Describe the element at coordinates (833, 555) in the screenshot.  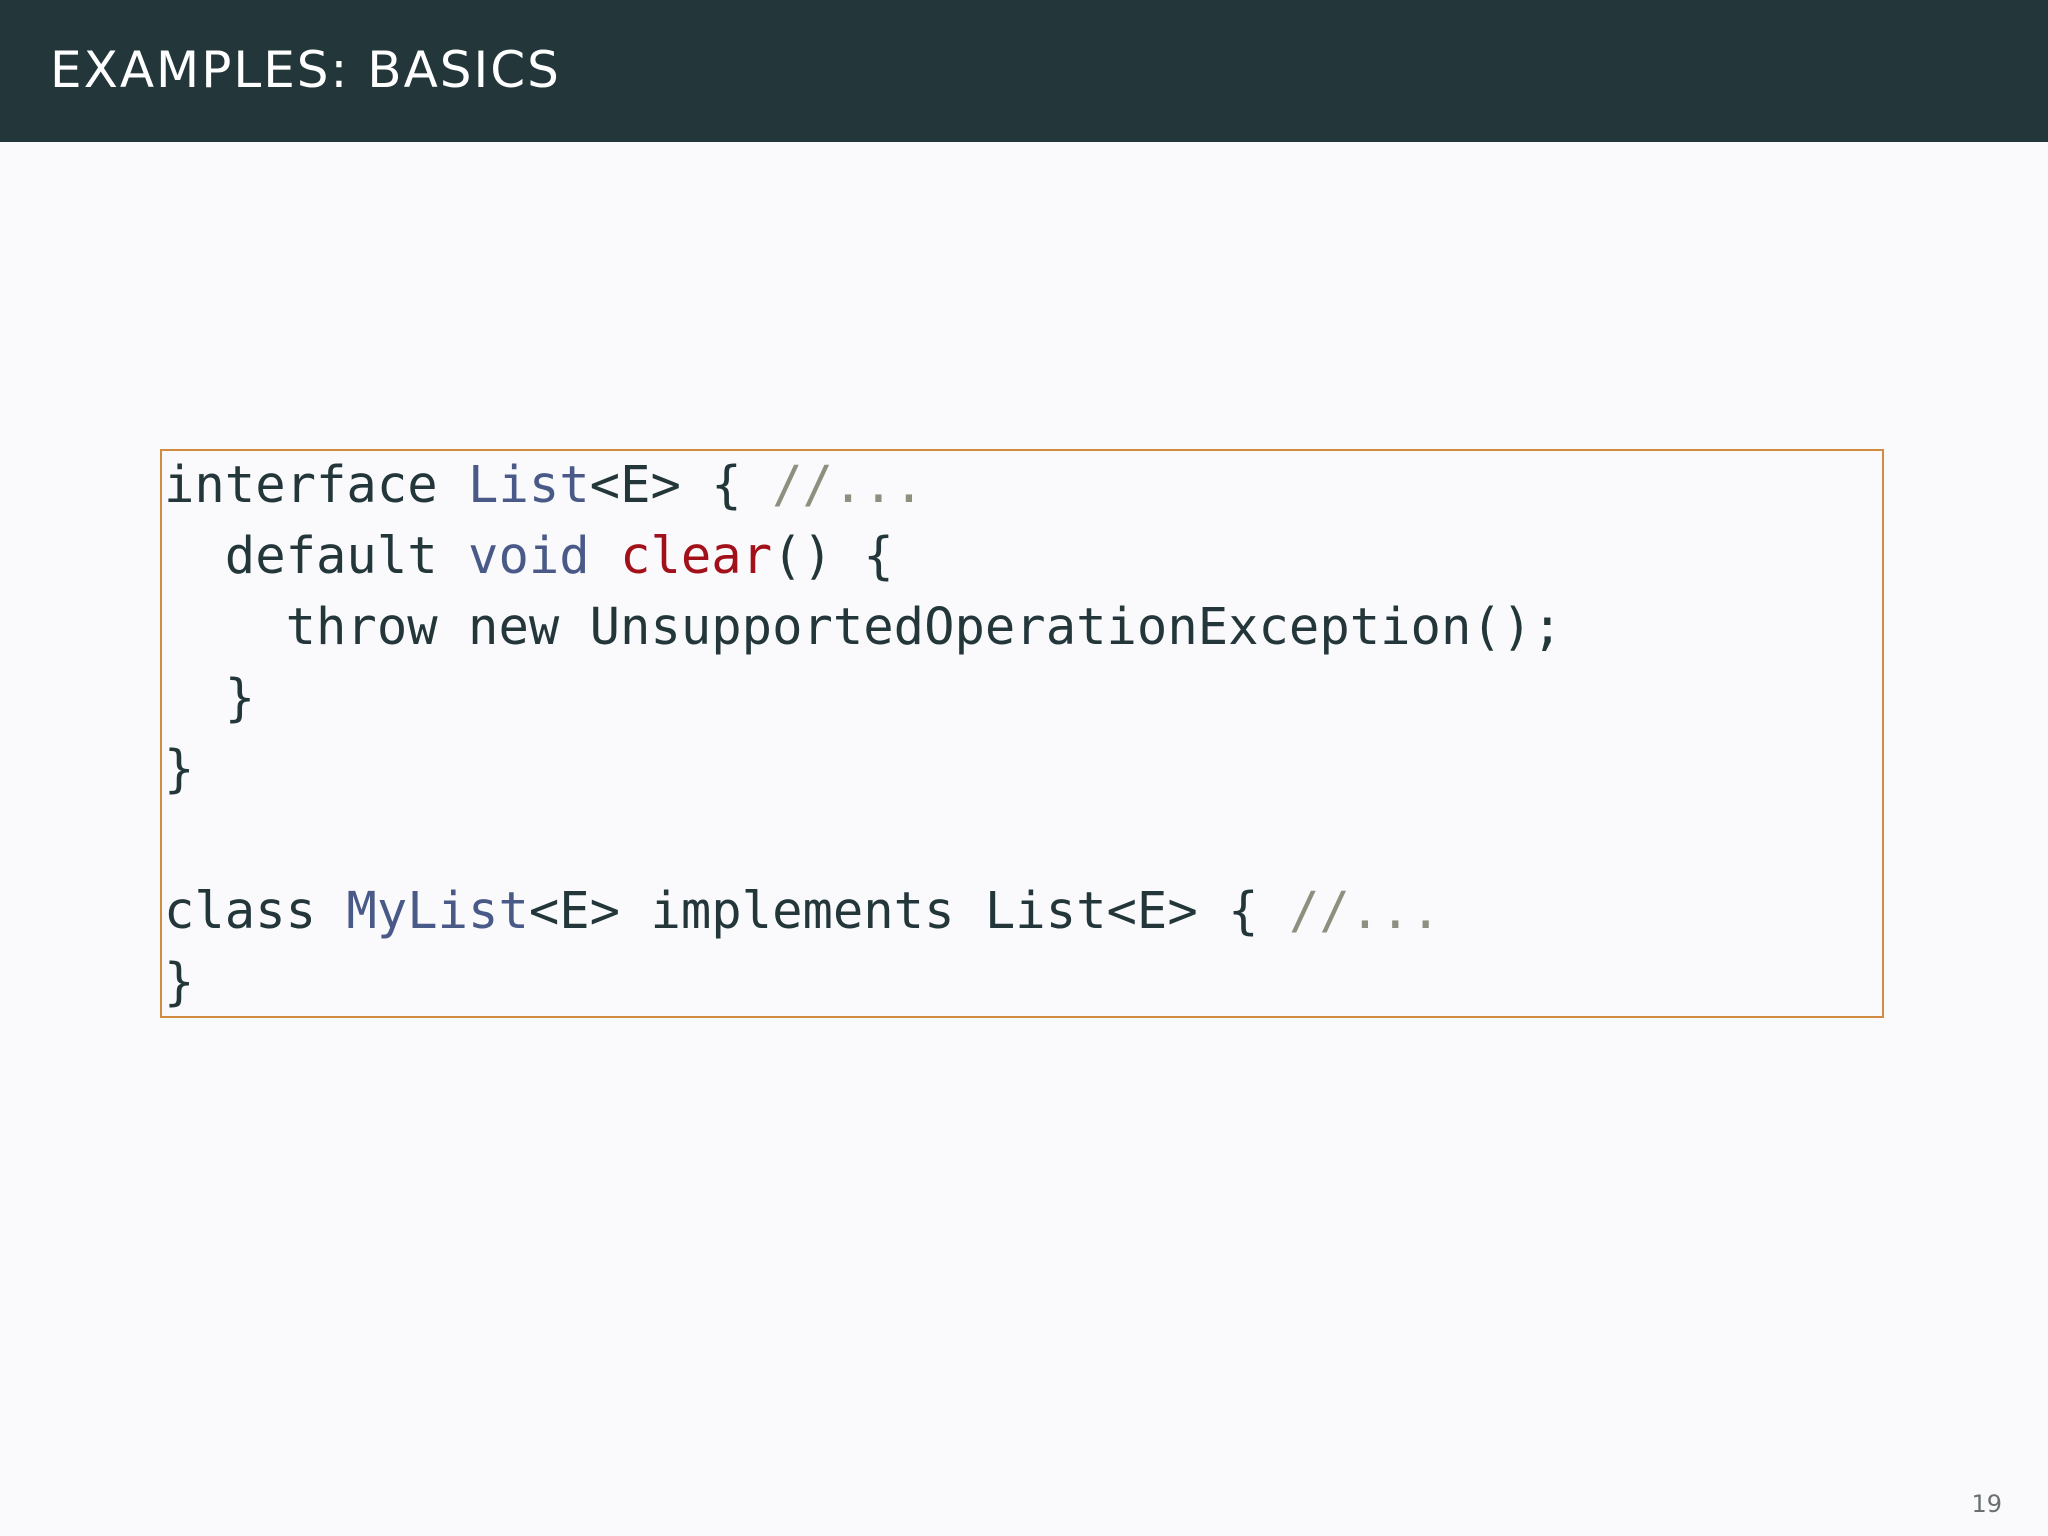
I see `code-token: () {` at that location.